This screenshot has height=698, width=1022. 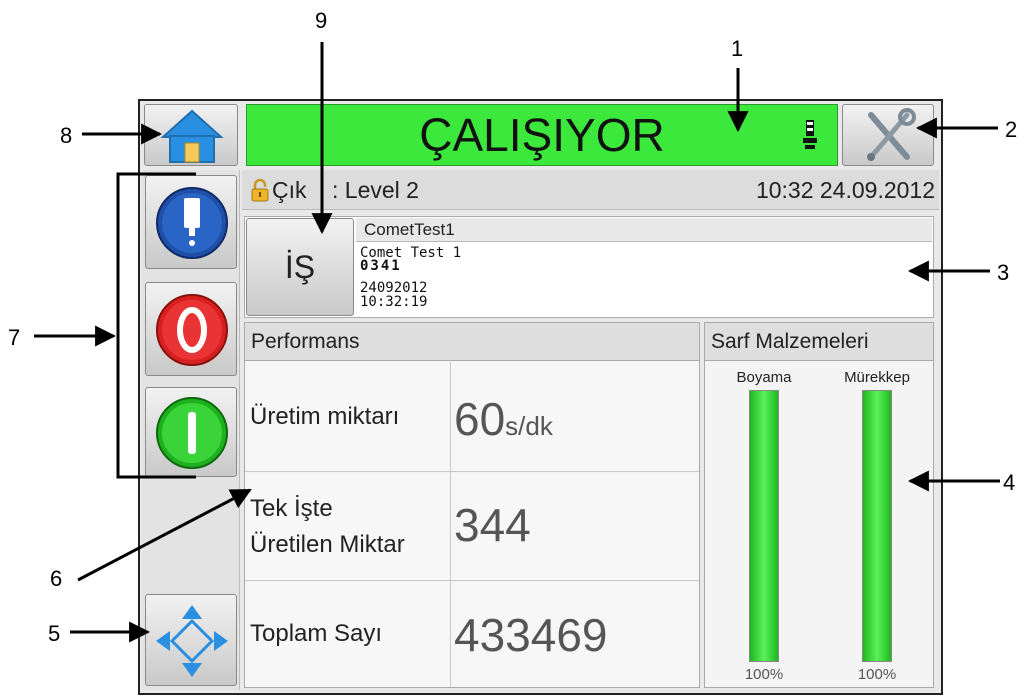 What do you see at coordinates (1003, 272) in the screenshot?
I see `callout-3: 3` at bounding box center [1003, 272].